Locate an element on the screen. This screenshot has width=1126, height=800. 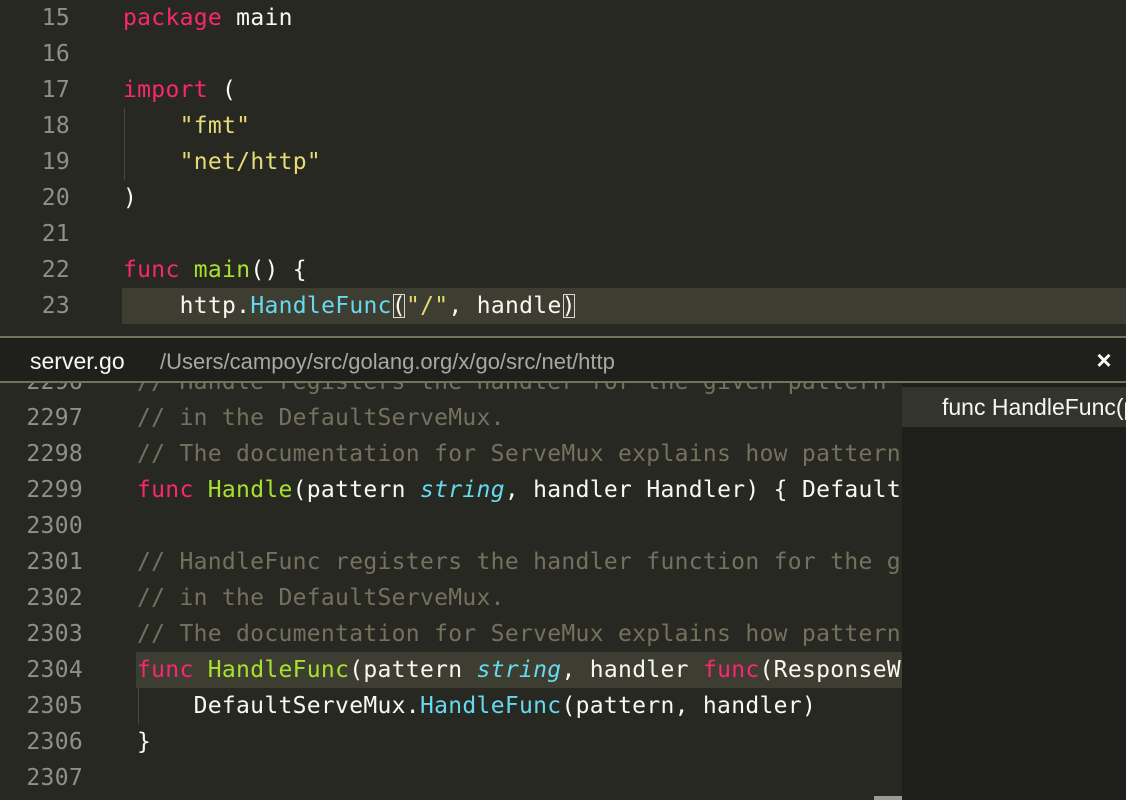
code-token: () { is located at coordinates (278, 270).